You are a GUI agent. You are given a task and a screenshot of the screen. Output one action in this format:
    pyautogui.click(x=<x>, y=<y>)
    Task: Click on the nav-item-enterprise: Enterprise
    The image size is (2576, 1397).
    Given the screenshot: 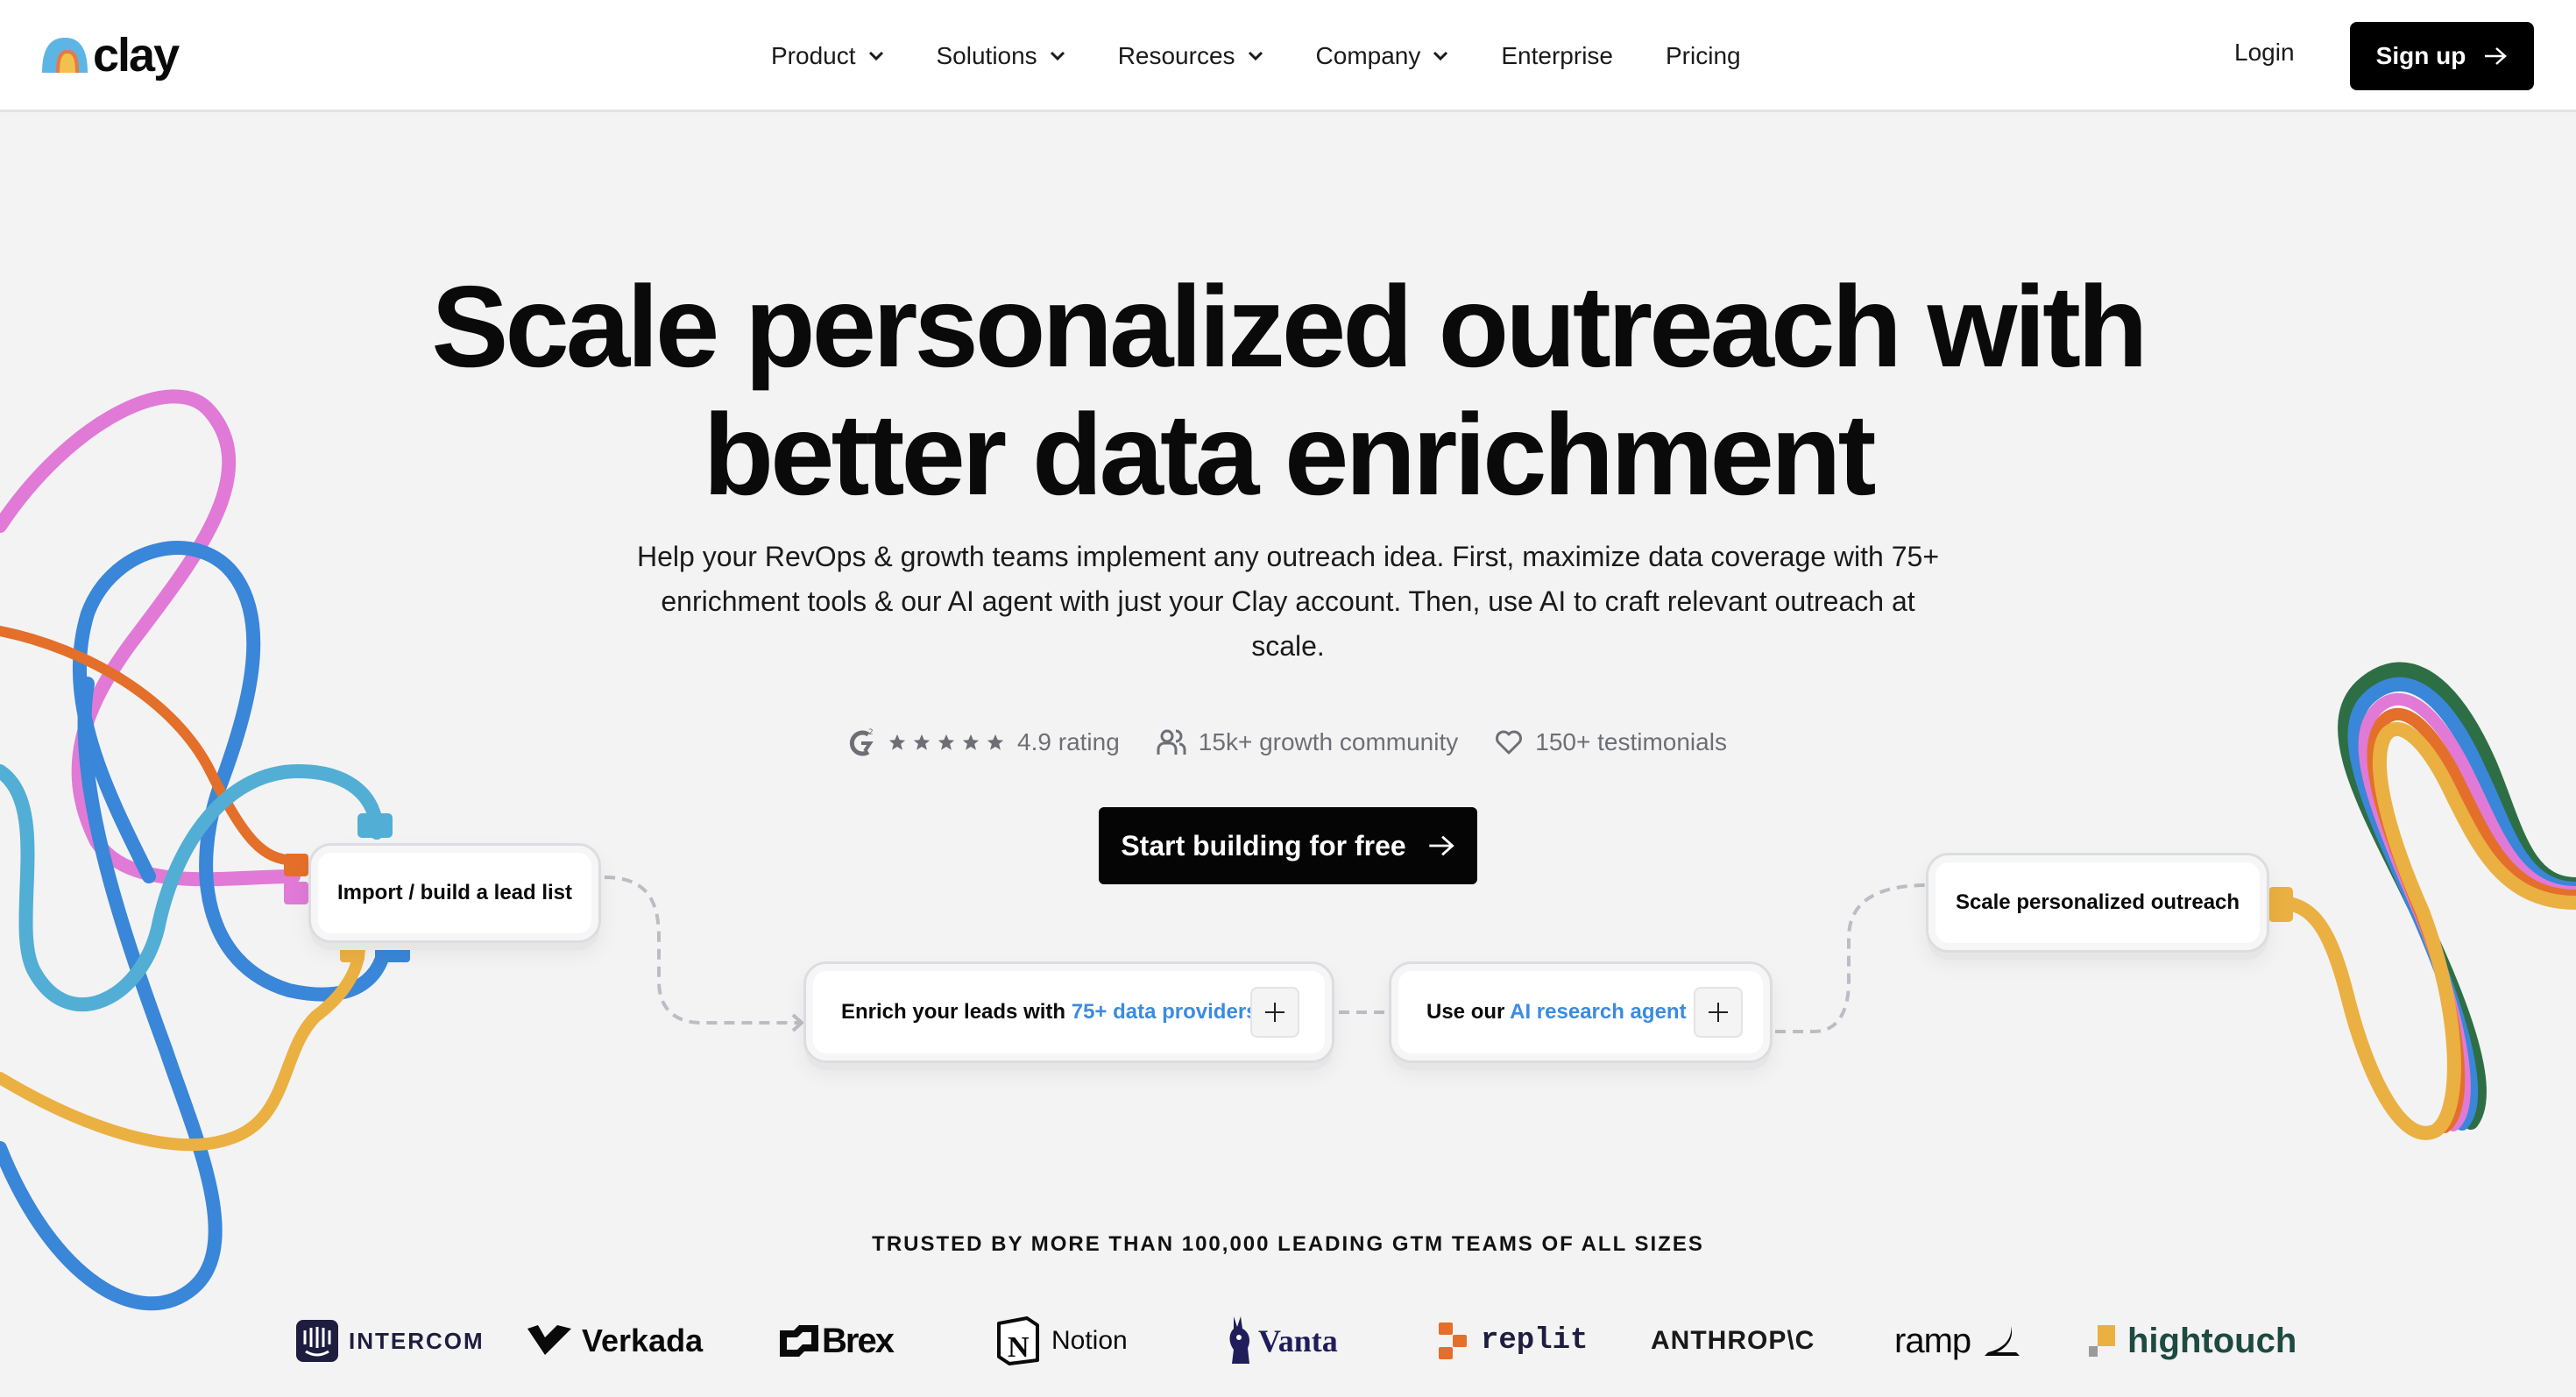 What is the action you would take?
    pyautogui.click(x=1557, y=56)
    